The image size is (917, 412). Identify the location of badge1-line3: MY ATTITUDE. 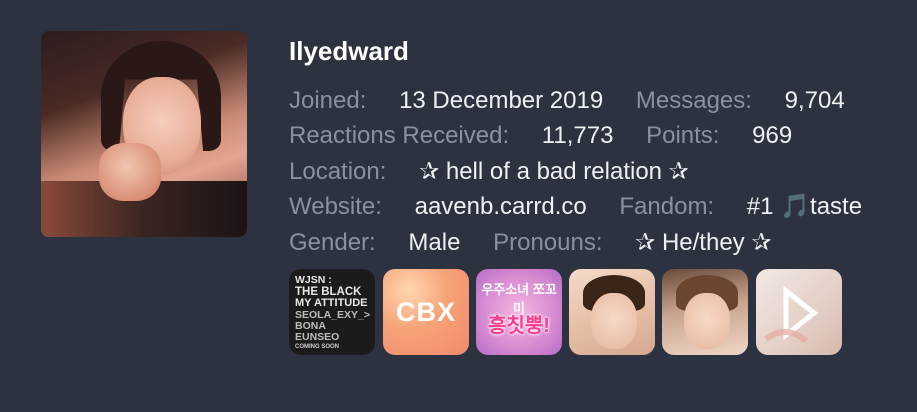
(331, 303).